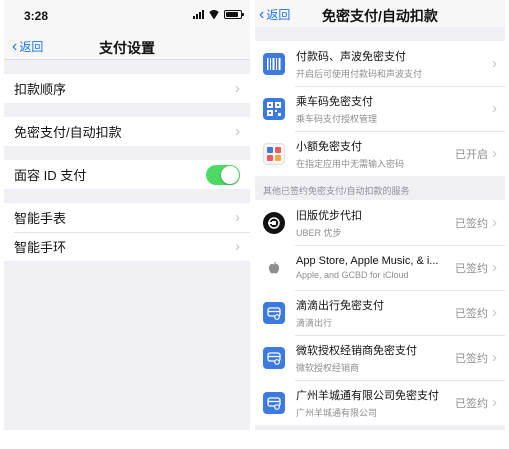 Image resolution: width=509 pixels, height=449 pixels. I want to click on list-item-title: 付款码、声波免密支付, so click(351, 56).